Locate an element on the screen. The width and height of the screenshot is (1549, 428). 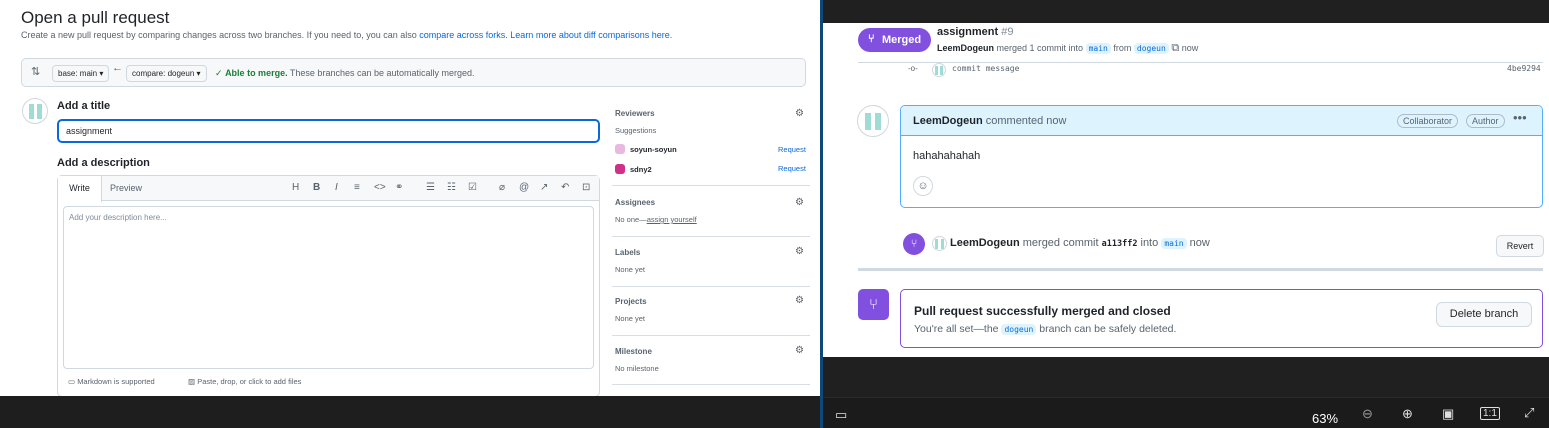
fullscreen-icon: ⤢ is located at coordinates (1529, 413).